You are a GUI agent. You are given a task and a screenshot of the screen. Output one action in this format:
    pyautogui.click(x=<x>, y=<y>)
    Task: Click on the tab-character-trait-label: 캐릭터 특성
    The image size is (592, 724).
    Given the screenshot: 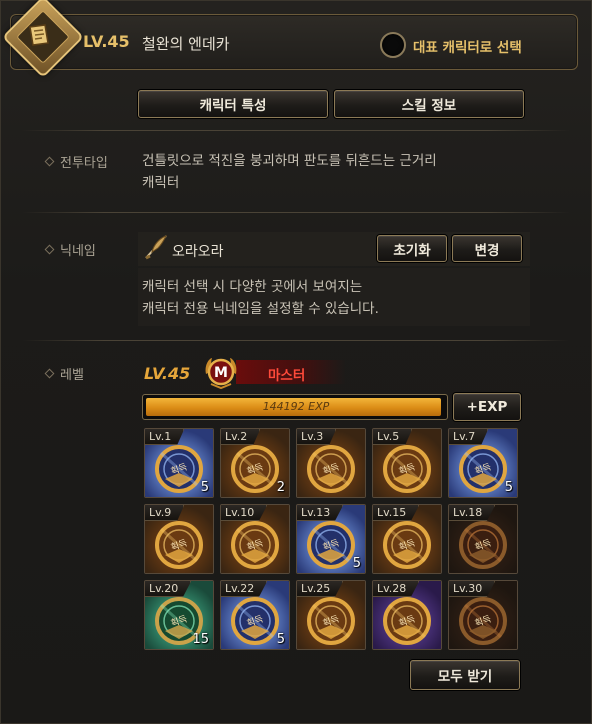 What is the action you would take?
    pyautogui.click(x=233, y=106)
    